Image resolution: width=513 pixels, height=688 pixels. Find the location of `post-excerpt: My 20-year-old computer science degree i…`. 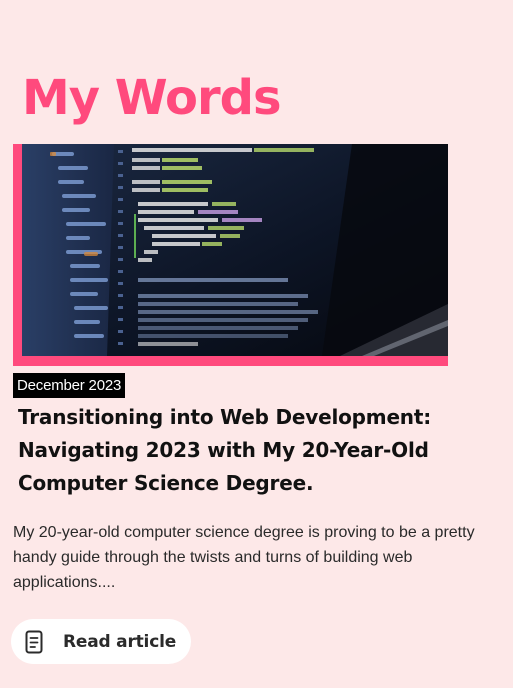

post-excerpt: My 20-year-old computer science degree i… is located at coordinates (244, 557).